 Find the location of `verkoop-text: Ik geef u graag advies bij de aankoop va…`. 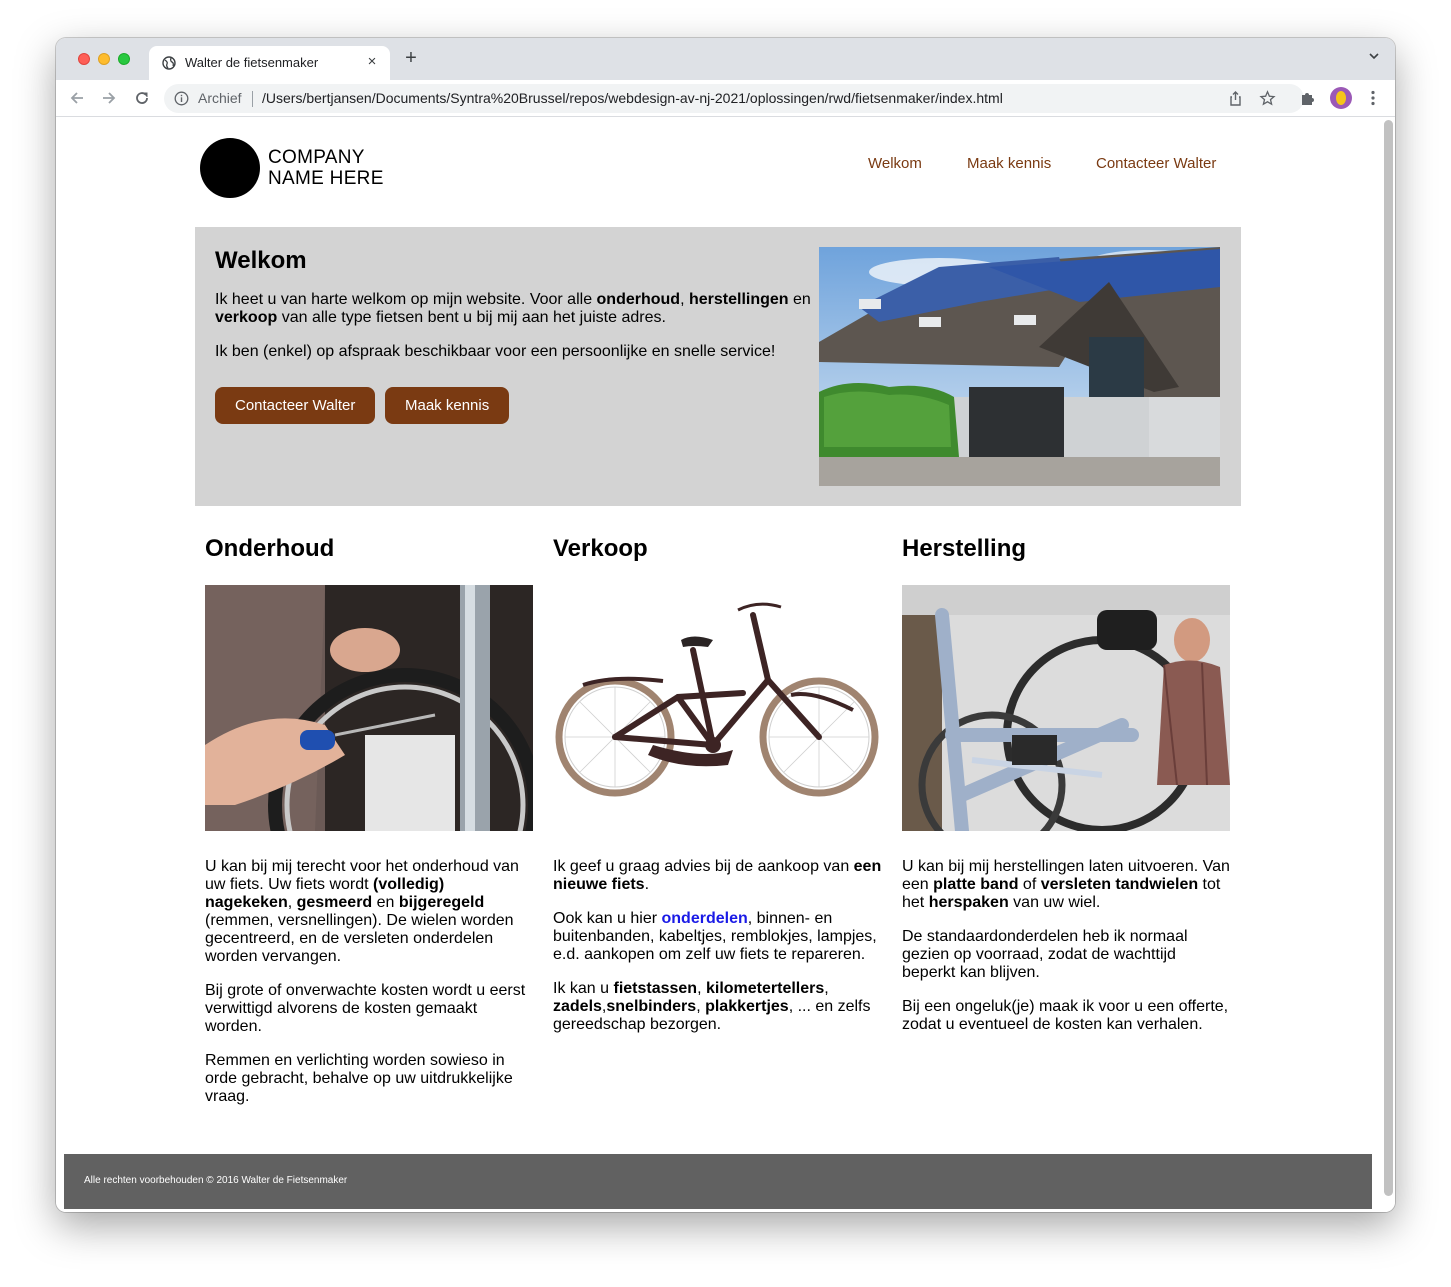

verkoop-text: Ik geef u graag advies bij de aankoop va… is located at coordinates (703, 866).